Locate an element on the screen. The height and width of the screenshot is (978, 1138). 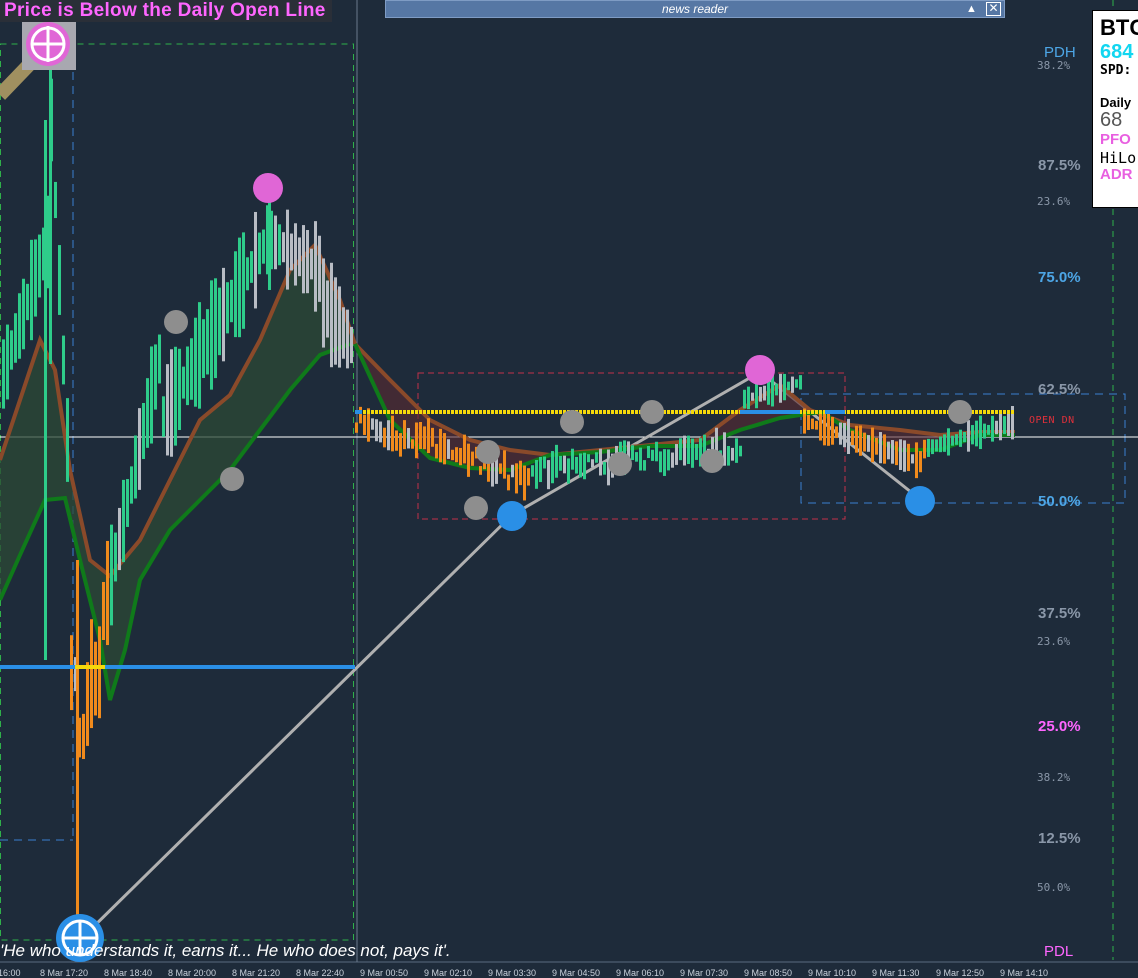
info-panel: BTC 684 SPD: Daily 68 PFO HiLo ADR is located at coordinates (1115, 109).